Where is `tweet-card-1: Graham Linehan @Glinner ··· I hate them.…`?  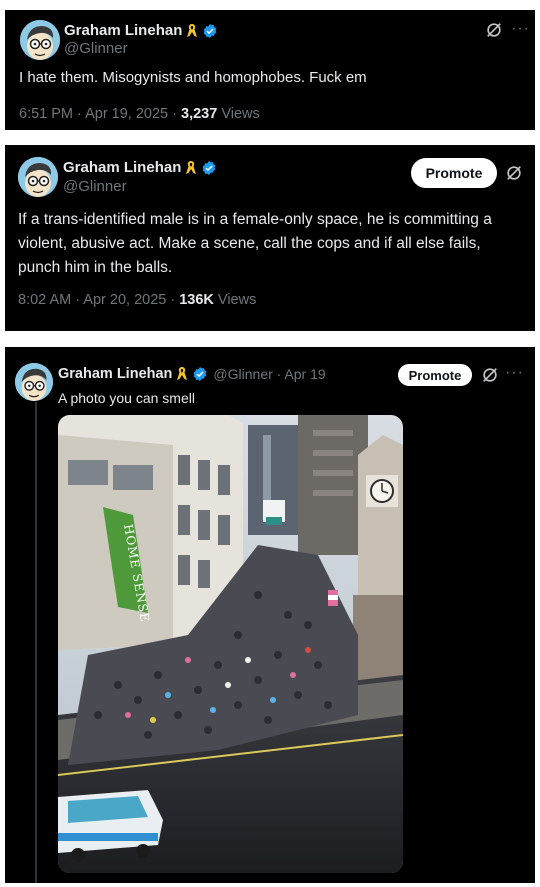 tweet-card-1: Graham Linehan @Glinner ··· I hate them.… is located at coordinates (270, 70).